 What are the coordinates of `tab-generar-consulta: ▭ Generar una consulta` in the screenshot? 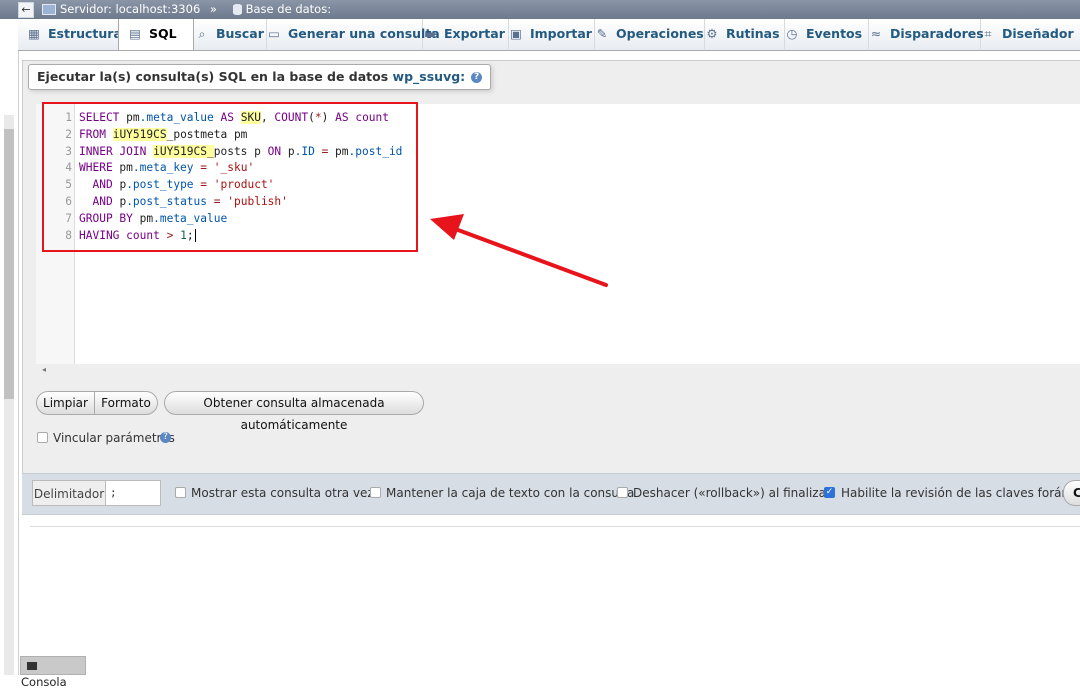 It's located at (349, 34).